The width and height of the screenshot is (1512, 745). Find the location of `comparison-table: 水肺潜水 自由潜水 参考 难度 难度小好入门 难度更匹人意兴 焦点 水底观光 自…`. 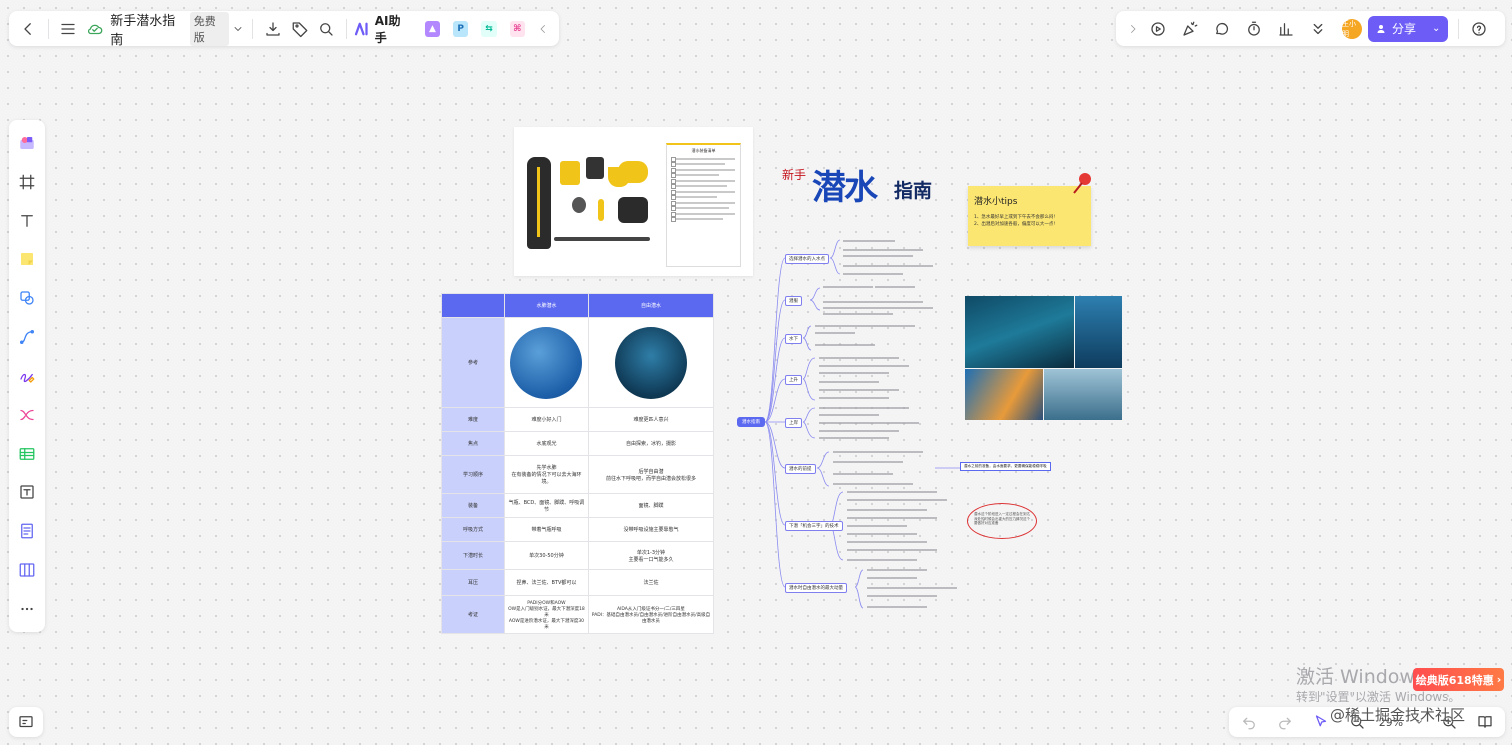

comparison-table: 水肺潜水 自由潜水 参考 难度 难度小好入门 难度更匹人意兴 焦点 水底观光 自… is located at coordinates (578, 463).